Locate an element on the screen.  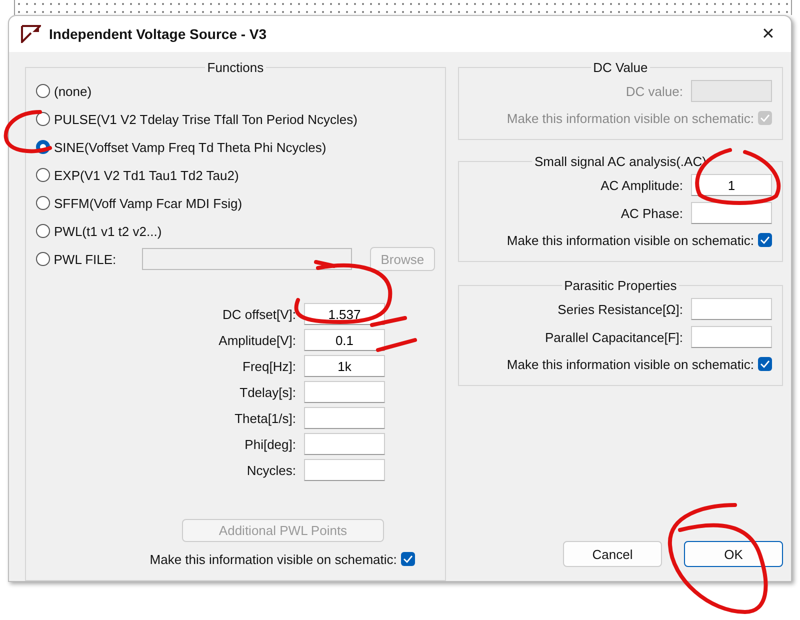
group-title: Functions is located at coordinates (235, 67).